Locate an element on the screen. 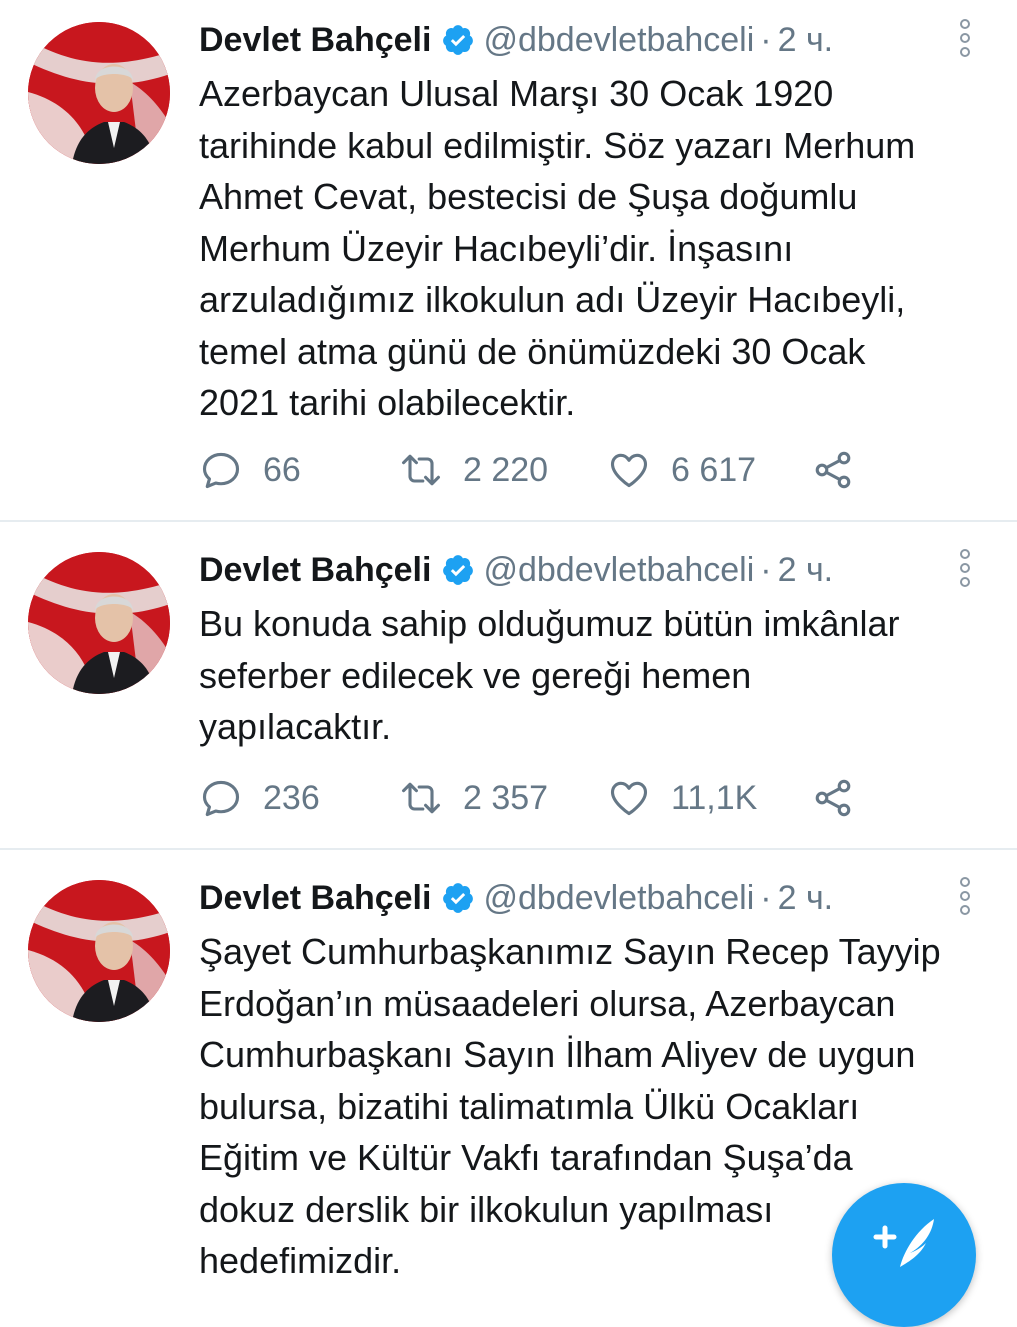  compose-tweet-icon is located at coordinates (904, 1241).